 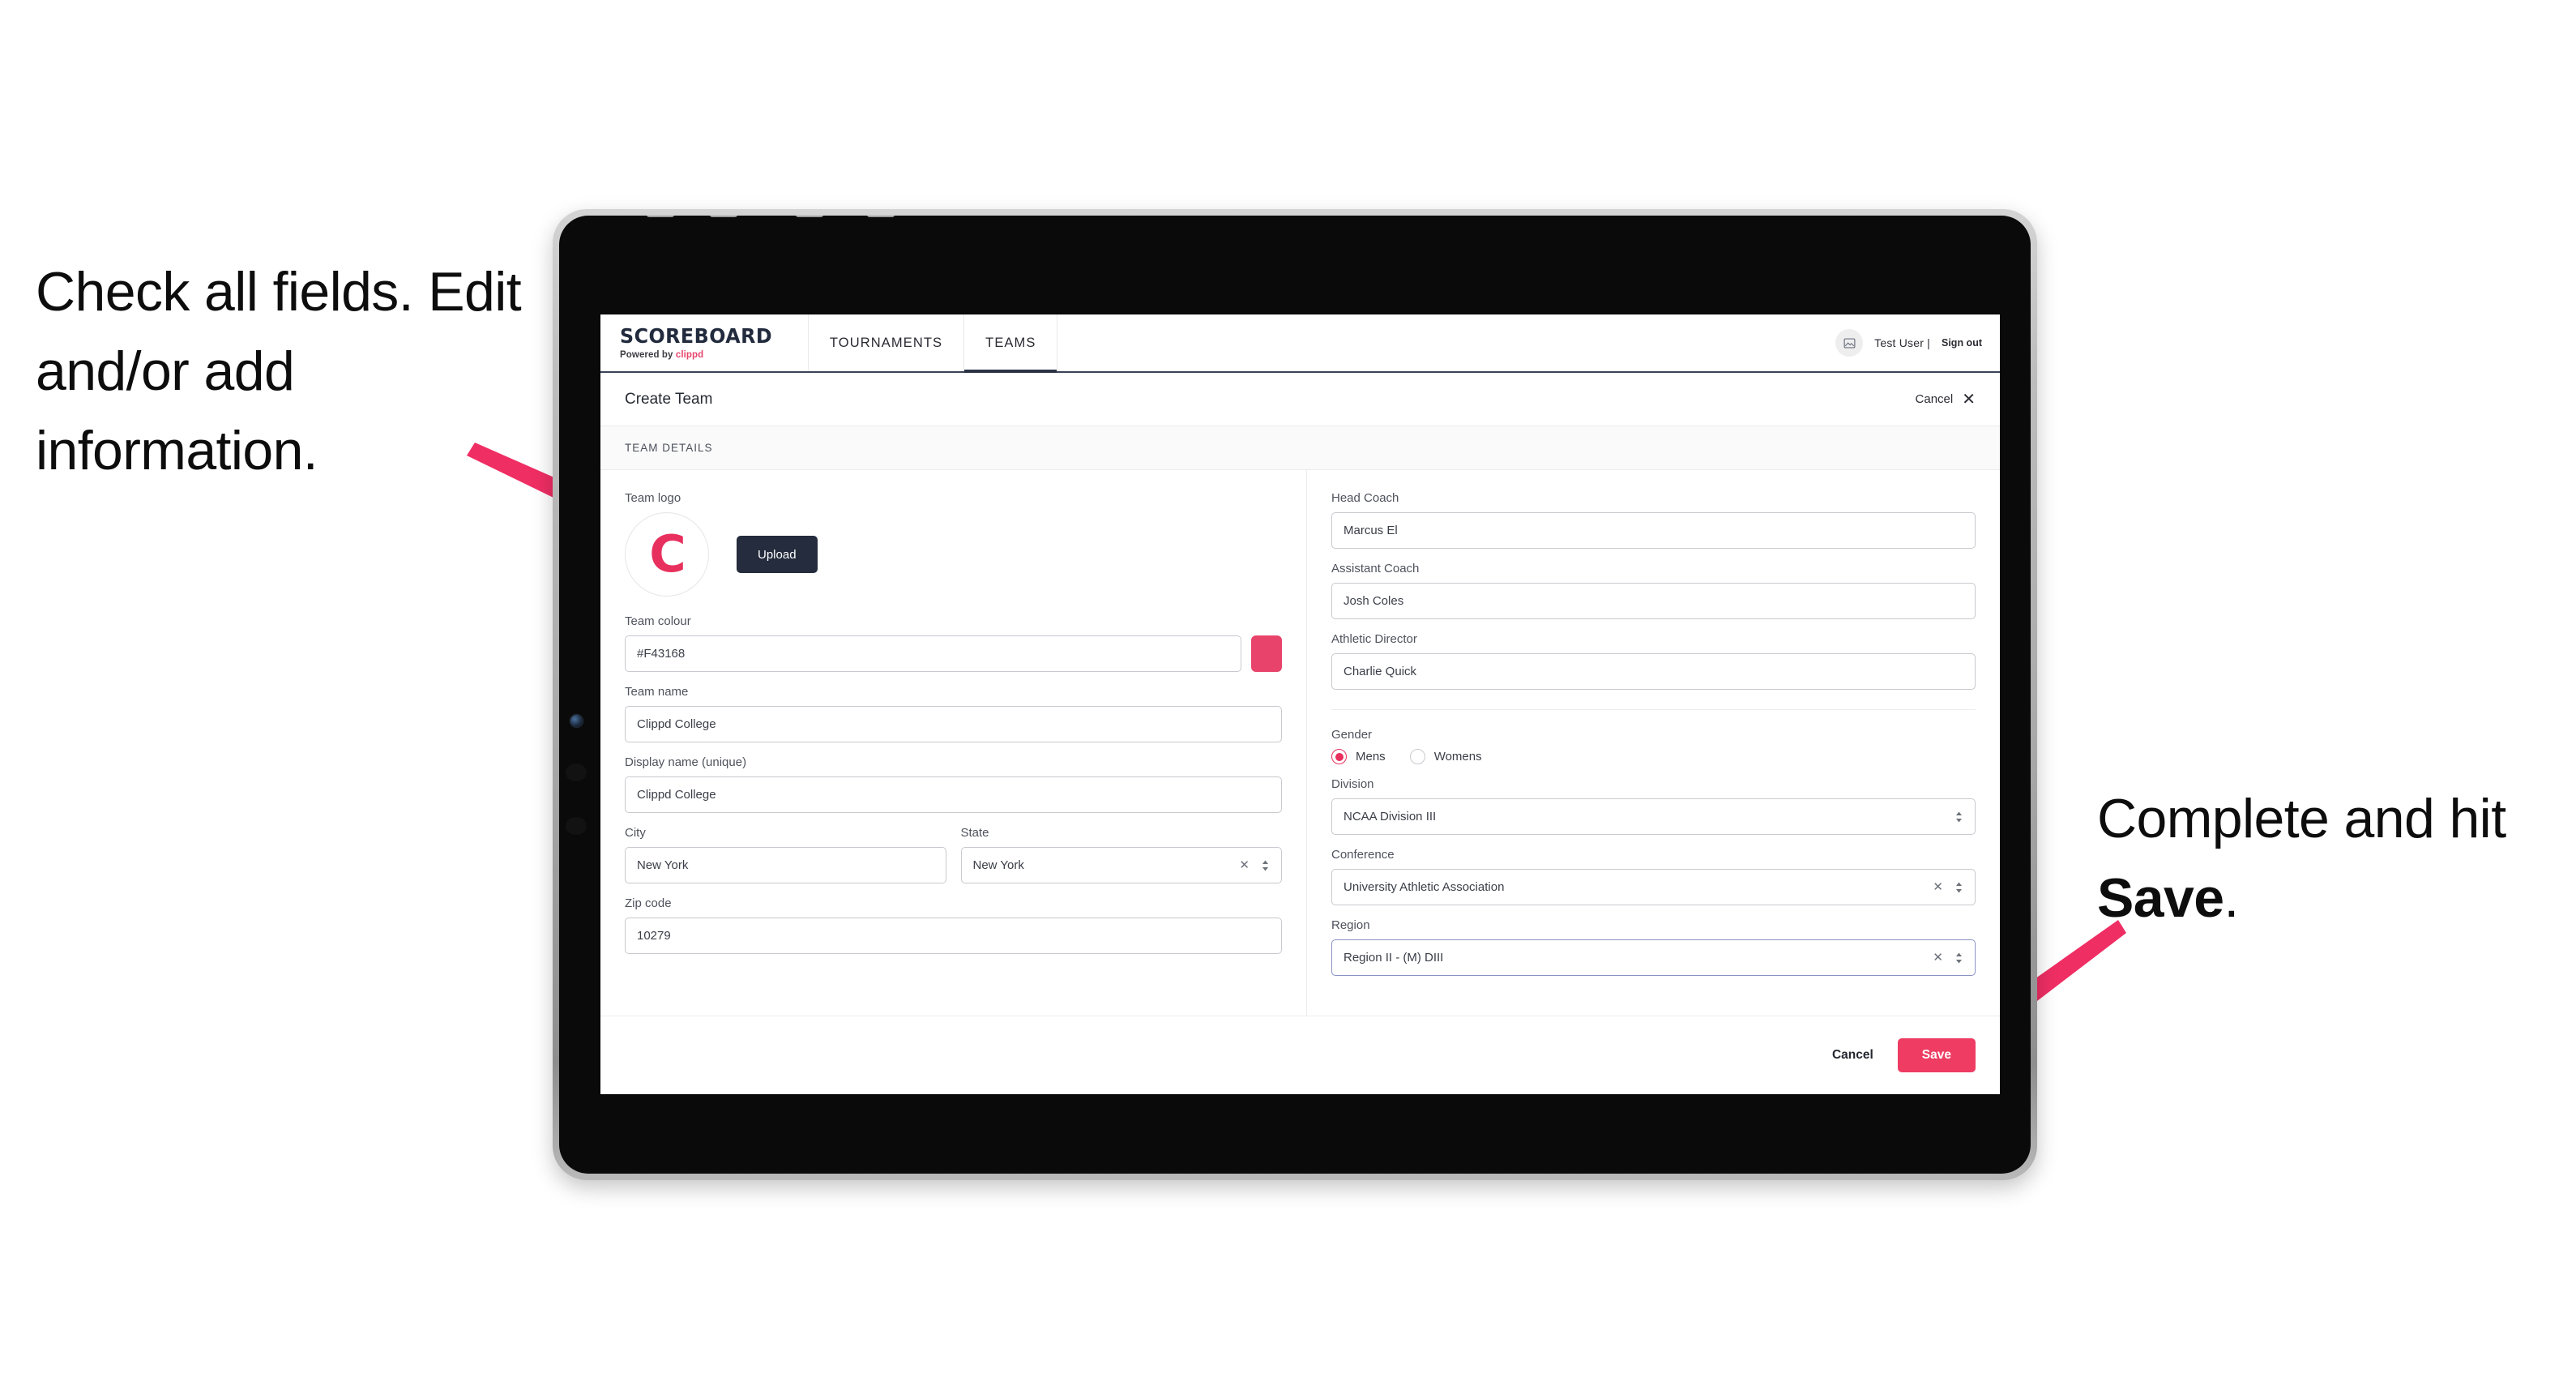 What do you see at coordinates (1011, 343) in the screenshot?
I see `tab-teams: TEAMS` at bounding box center [1011, 343].